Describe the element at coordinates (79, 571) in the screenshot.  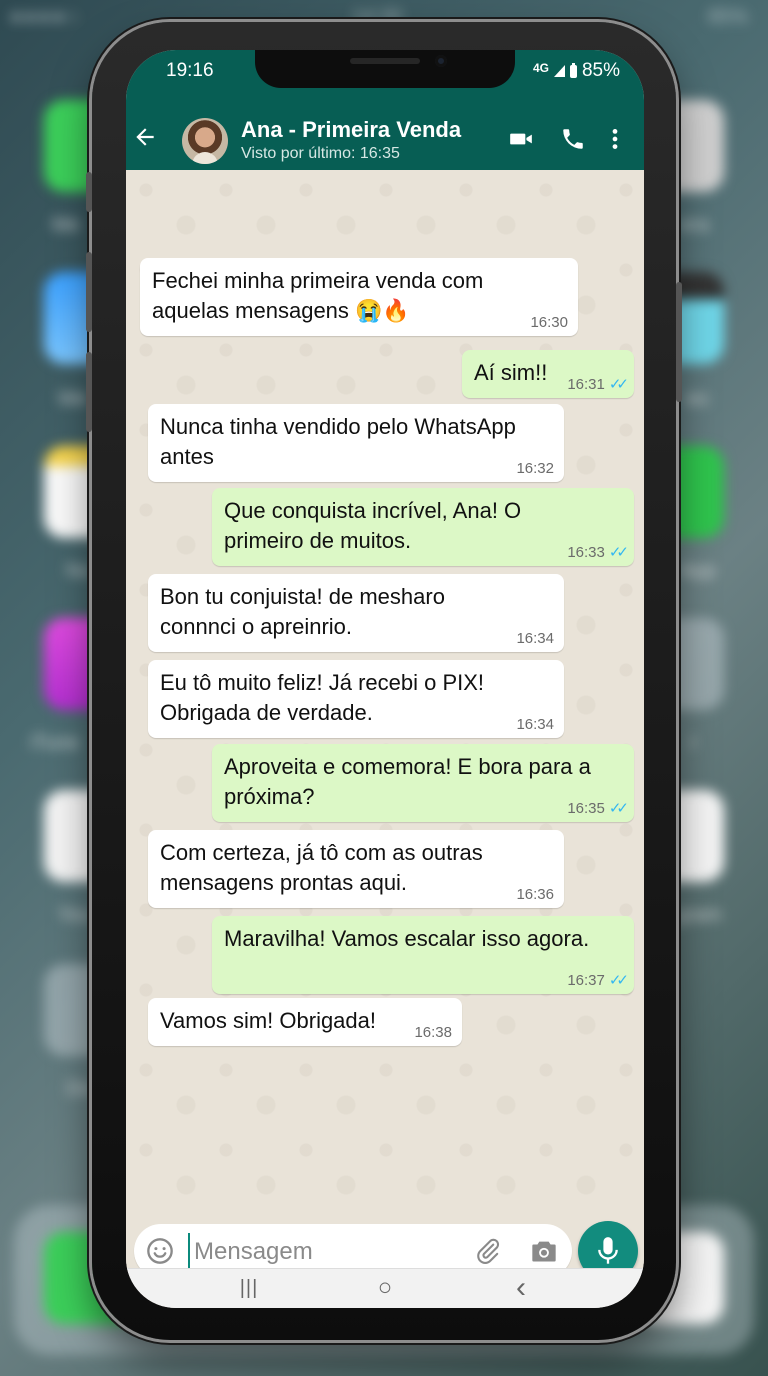
I see `app-label: No` at that location.